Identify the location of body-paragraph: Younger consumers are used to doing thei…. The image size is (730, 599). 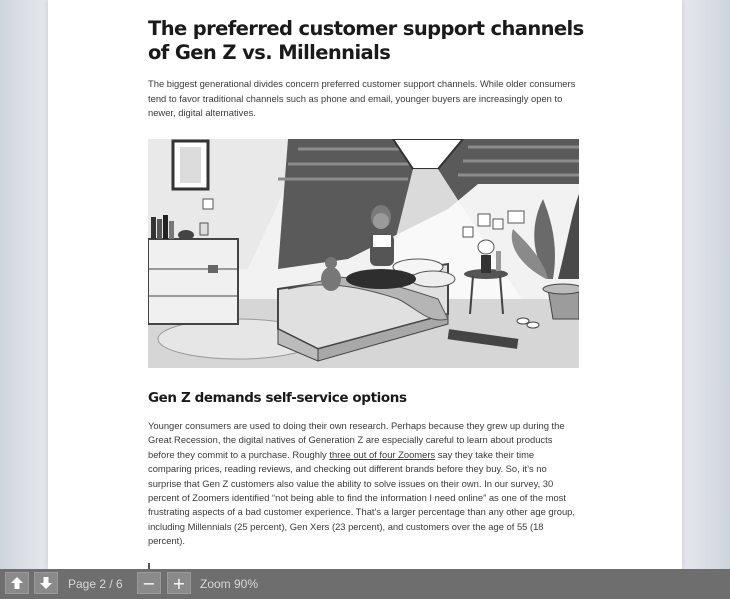
(364, 484).